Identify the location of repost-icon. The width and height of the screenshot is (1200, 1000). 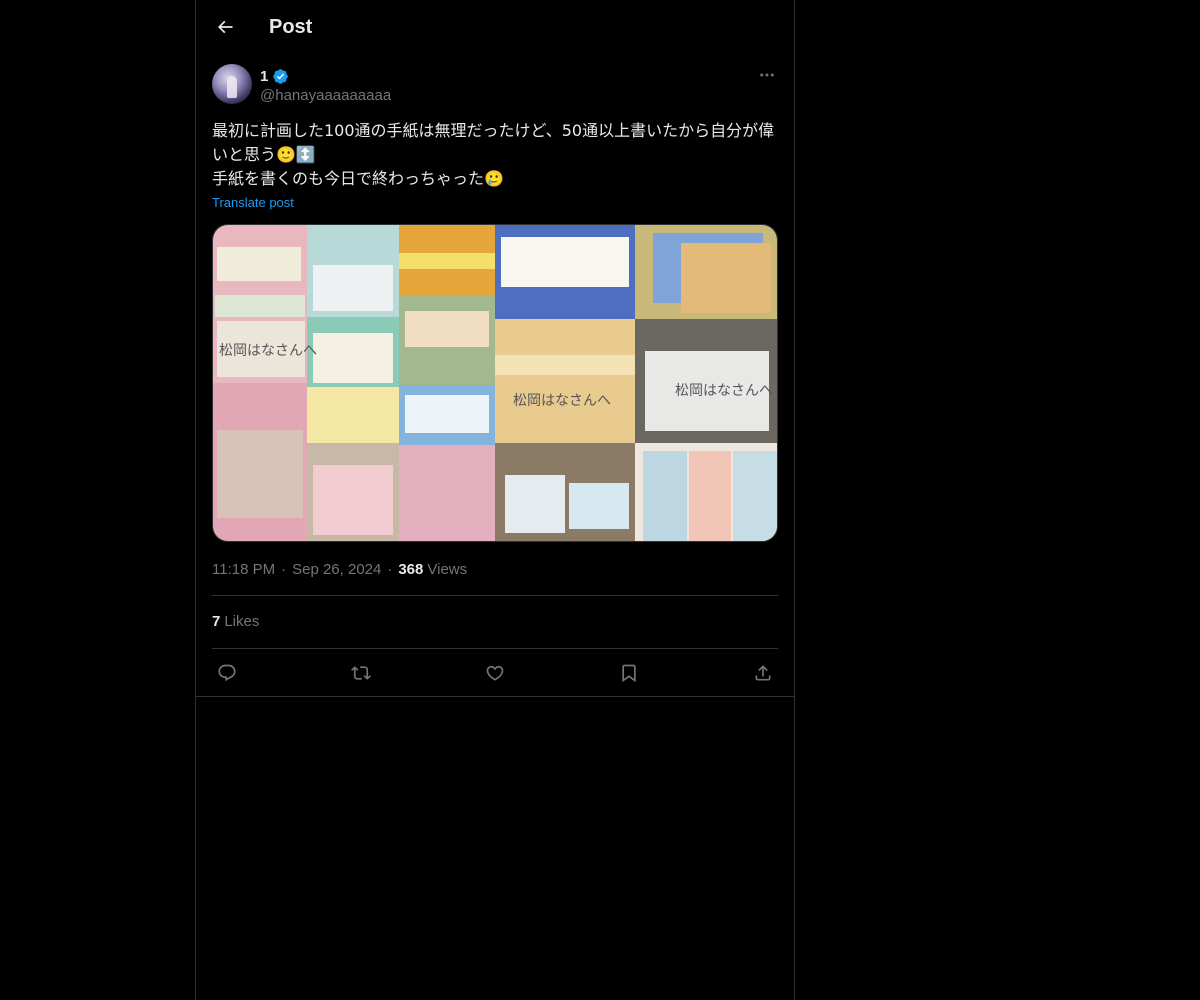
(361, 673).